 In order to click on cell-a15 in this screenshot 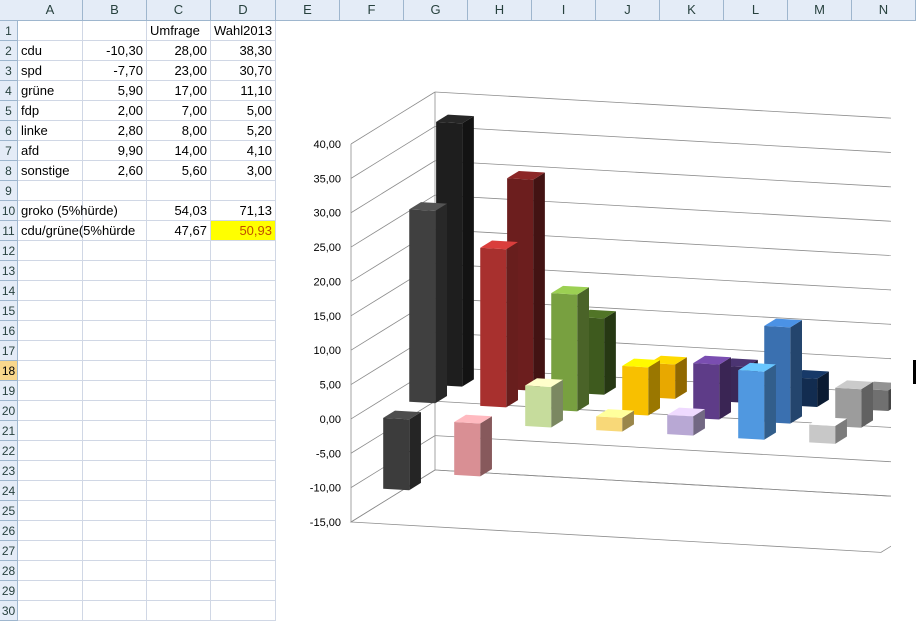, I will do `click(50, 311)`.